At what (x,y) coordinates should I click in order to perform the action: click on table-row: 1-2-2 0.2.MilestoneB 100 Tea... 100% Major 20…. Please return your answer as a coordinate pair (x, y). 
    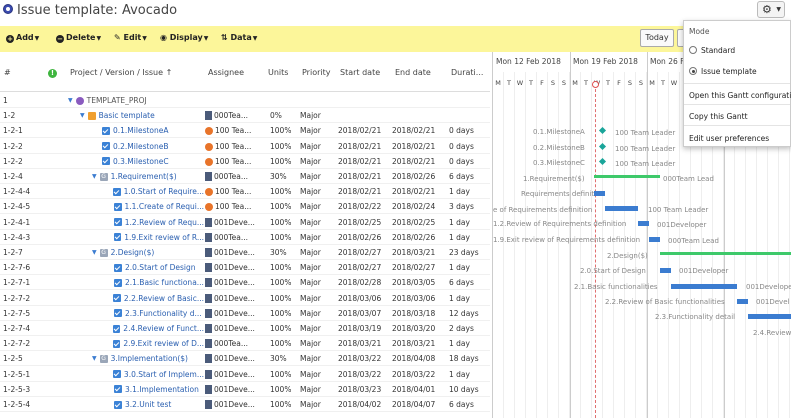
    Looking at the image, I should click on (245, 146).